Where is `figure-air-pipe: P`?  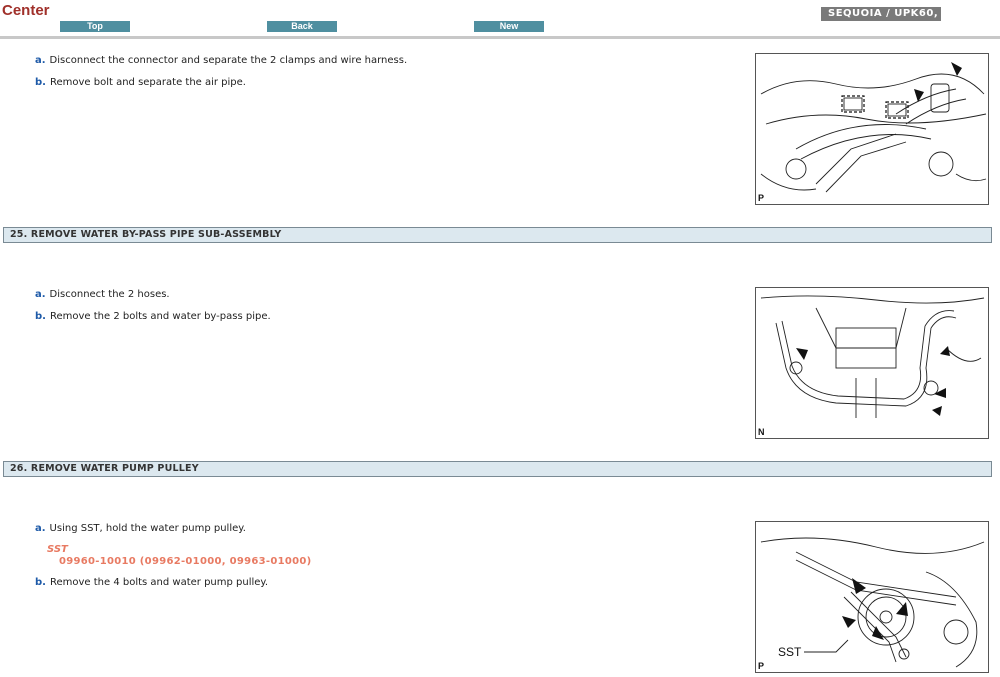
figure-air-pipe: P is located at coordinates (872, 129).